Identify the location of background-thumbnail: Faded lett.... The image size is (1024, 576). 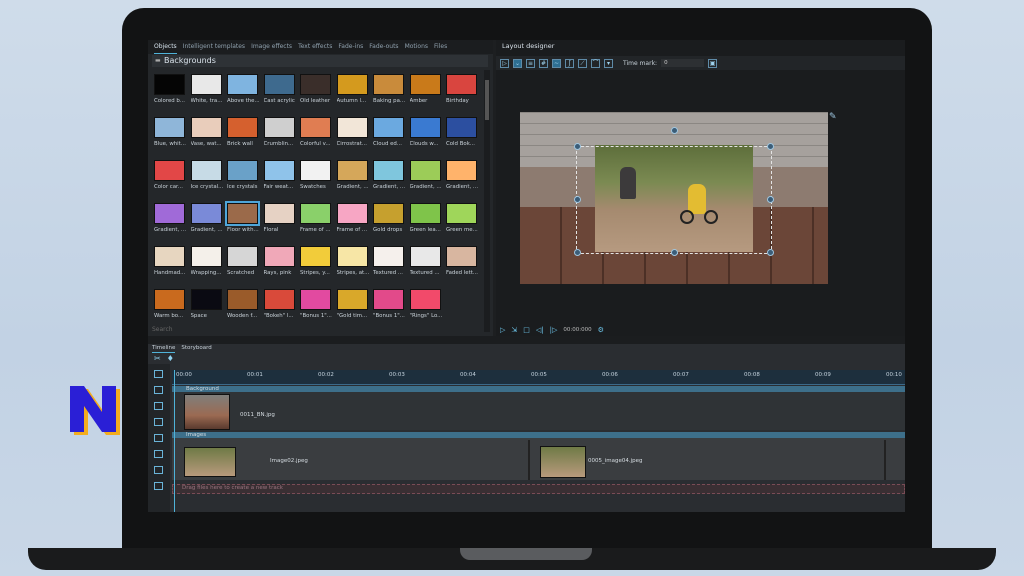
(463, 261).